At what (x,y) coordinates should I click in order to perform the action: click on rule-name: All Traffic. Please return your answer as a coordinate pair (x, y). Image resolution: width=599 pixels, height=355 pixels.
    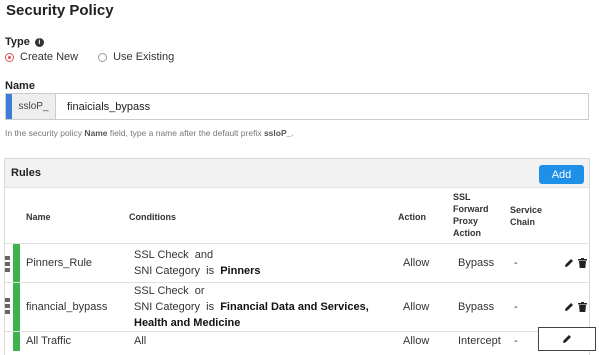
    Looking at the image, I should click on (49, 341).